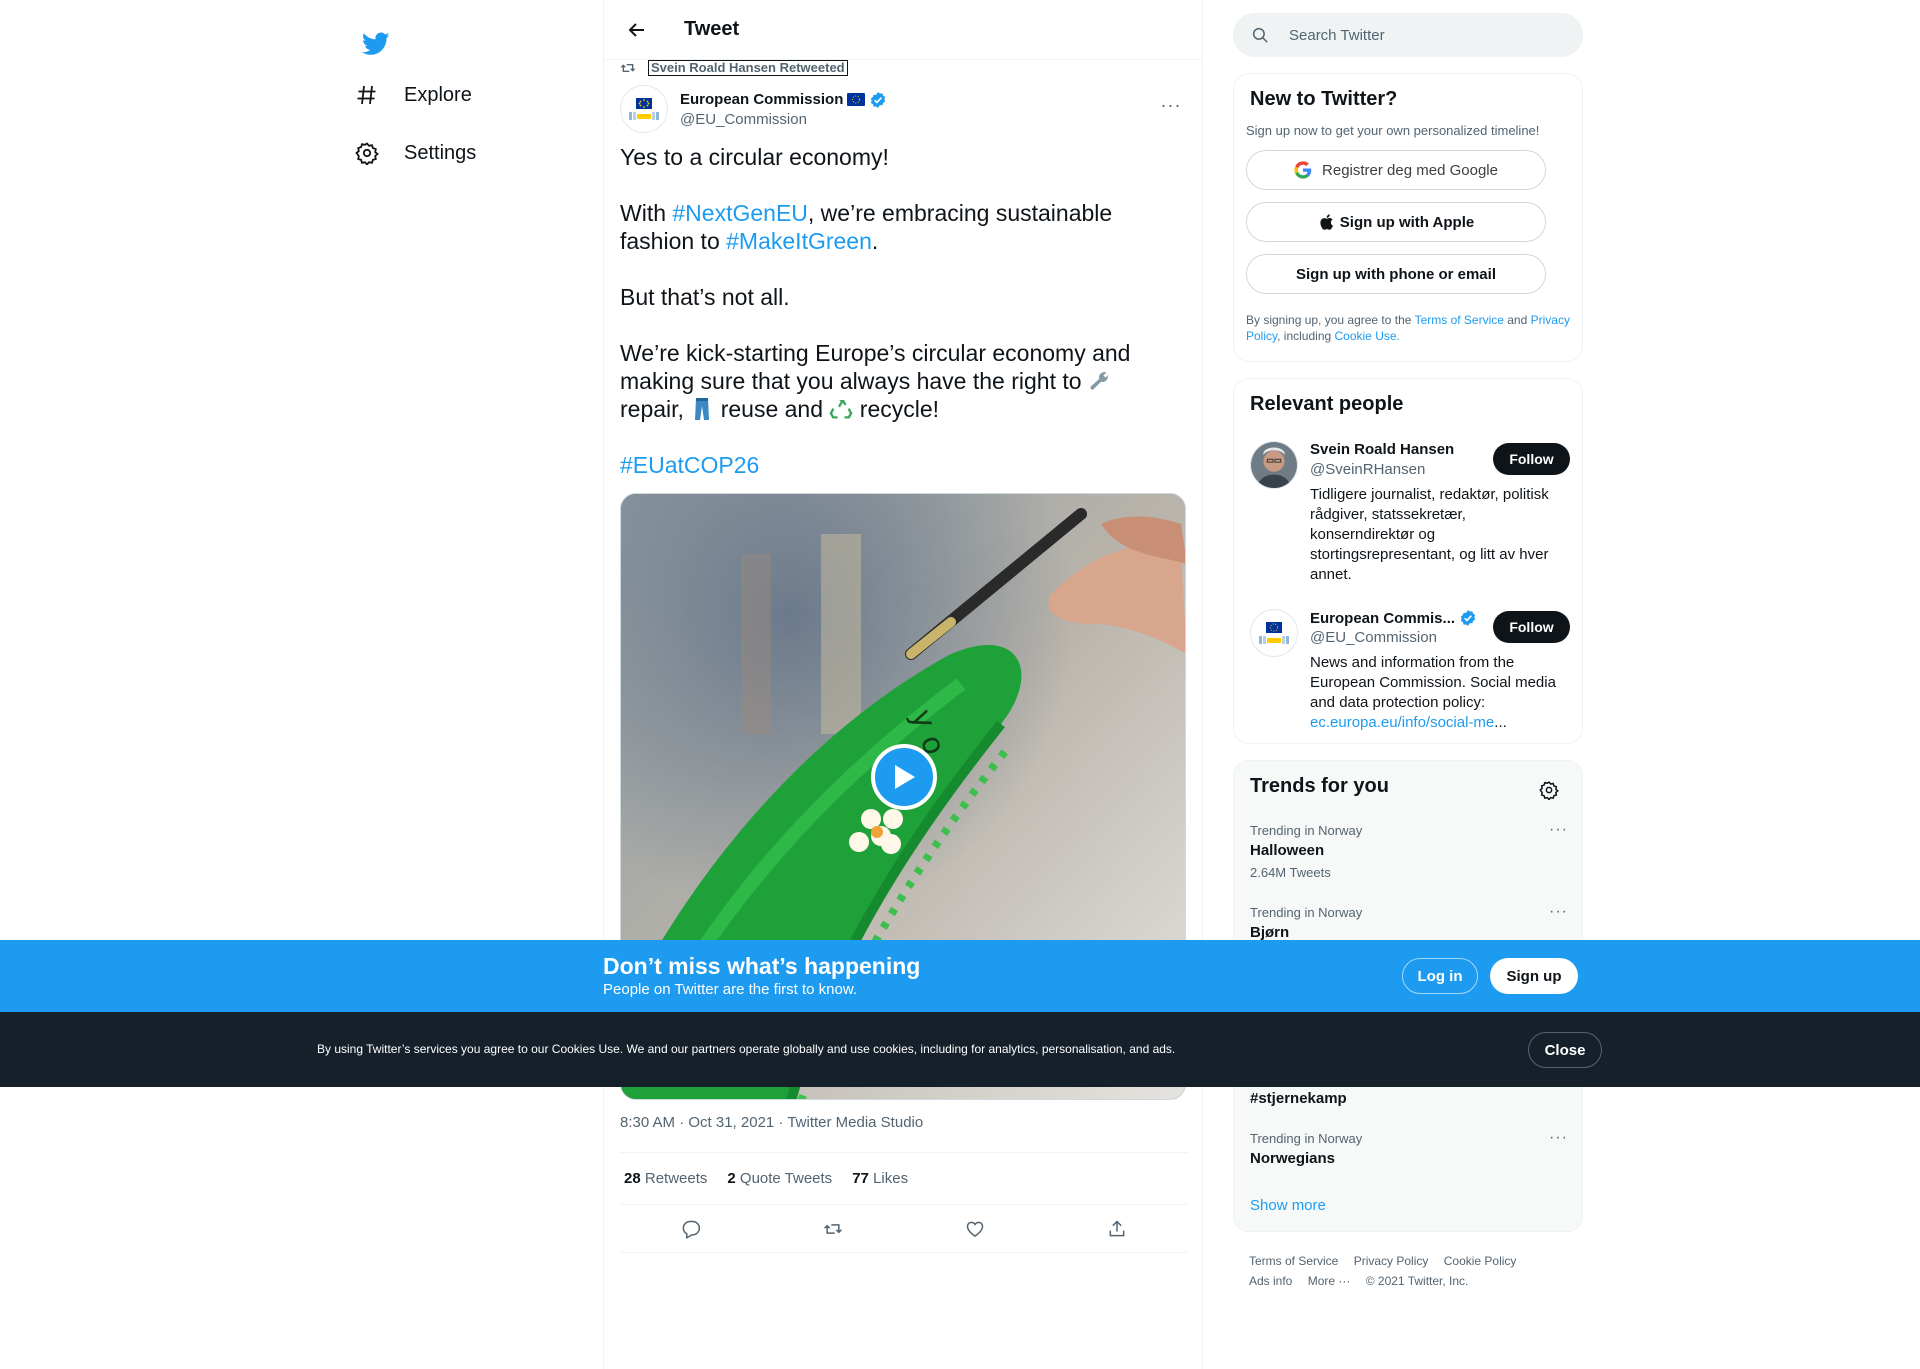 This screenshot has height=1369, width=1920. Describe the element at coordinates (412, 95) in the screenshot. I see `nav-explore: Explore` at that location.